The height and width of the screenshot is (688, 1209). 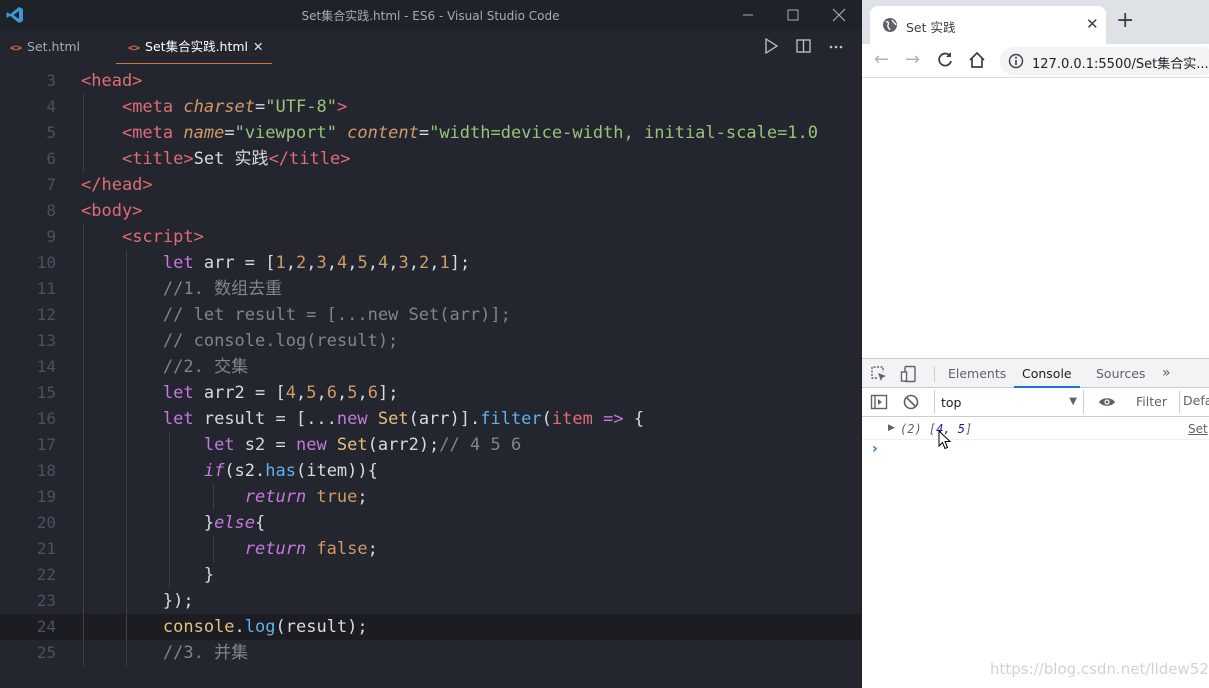 What do you see at coordinates (275, 263) in the screenshot?
I see `code-text: let arr = [1,2,3,4,5,4,3,2,1];` at bounding box center [275, 263].